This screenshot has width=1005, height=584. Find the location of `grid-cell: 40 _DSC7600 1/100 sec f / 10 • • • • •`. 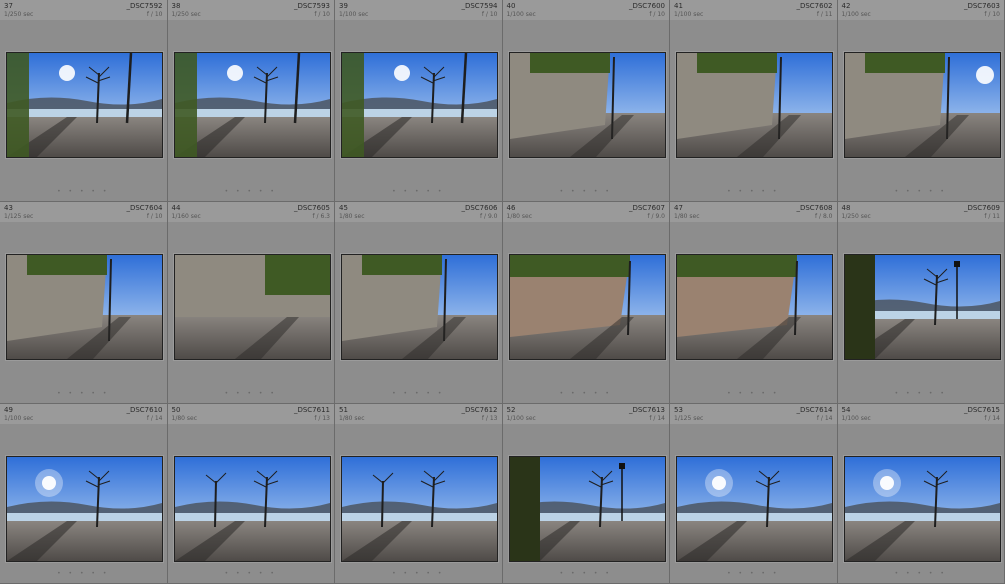

grid-cell: 40 _DSC7600 1/100 sec f / 10 • • • • • is located at coordinates (586, 101).